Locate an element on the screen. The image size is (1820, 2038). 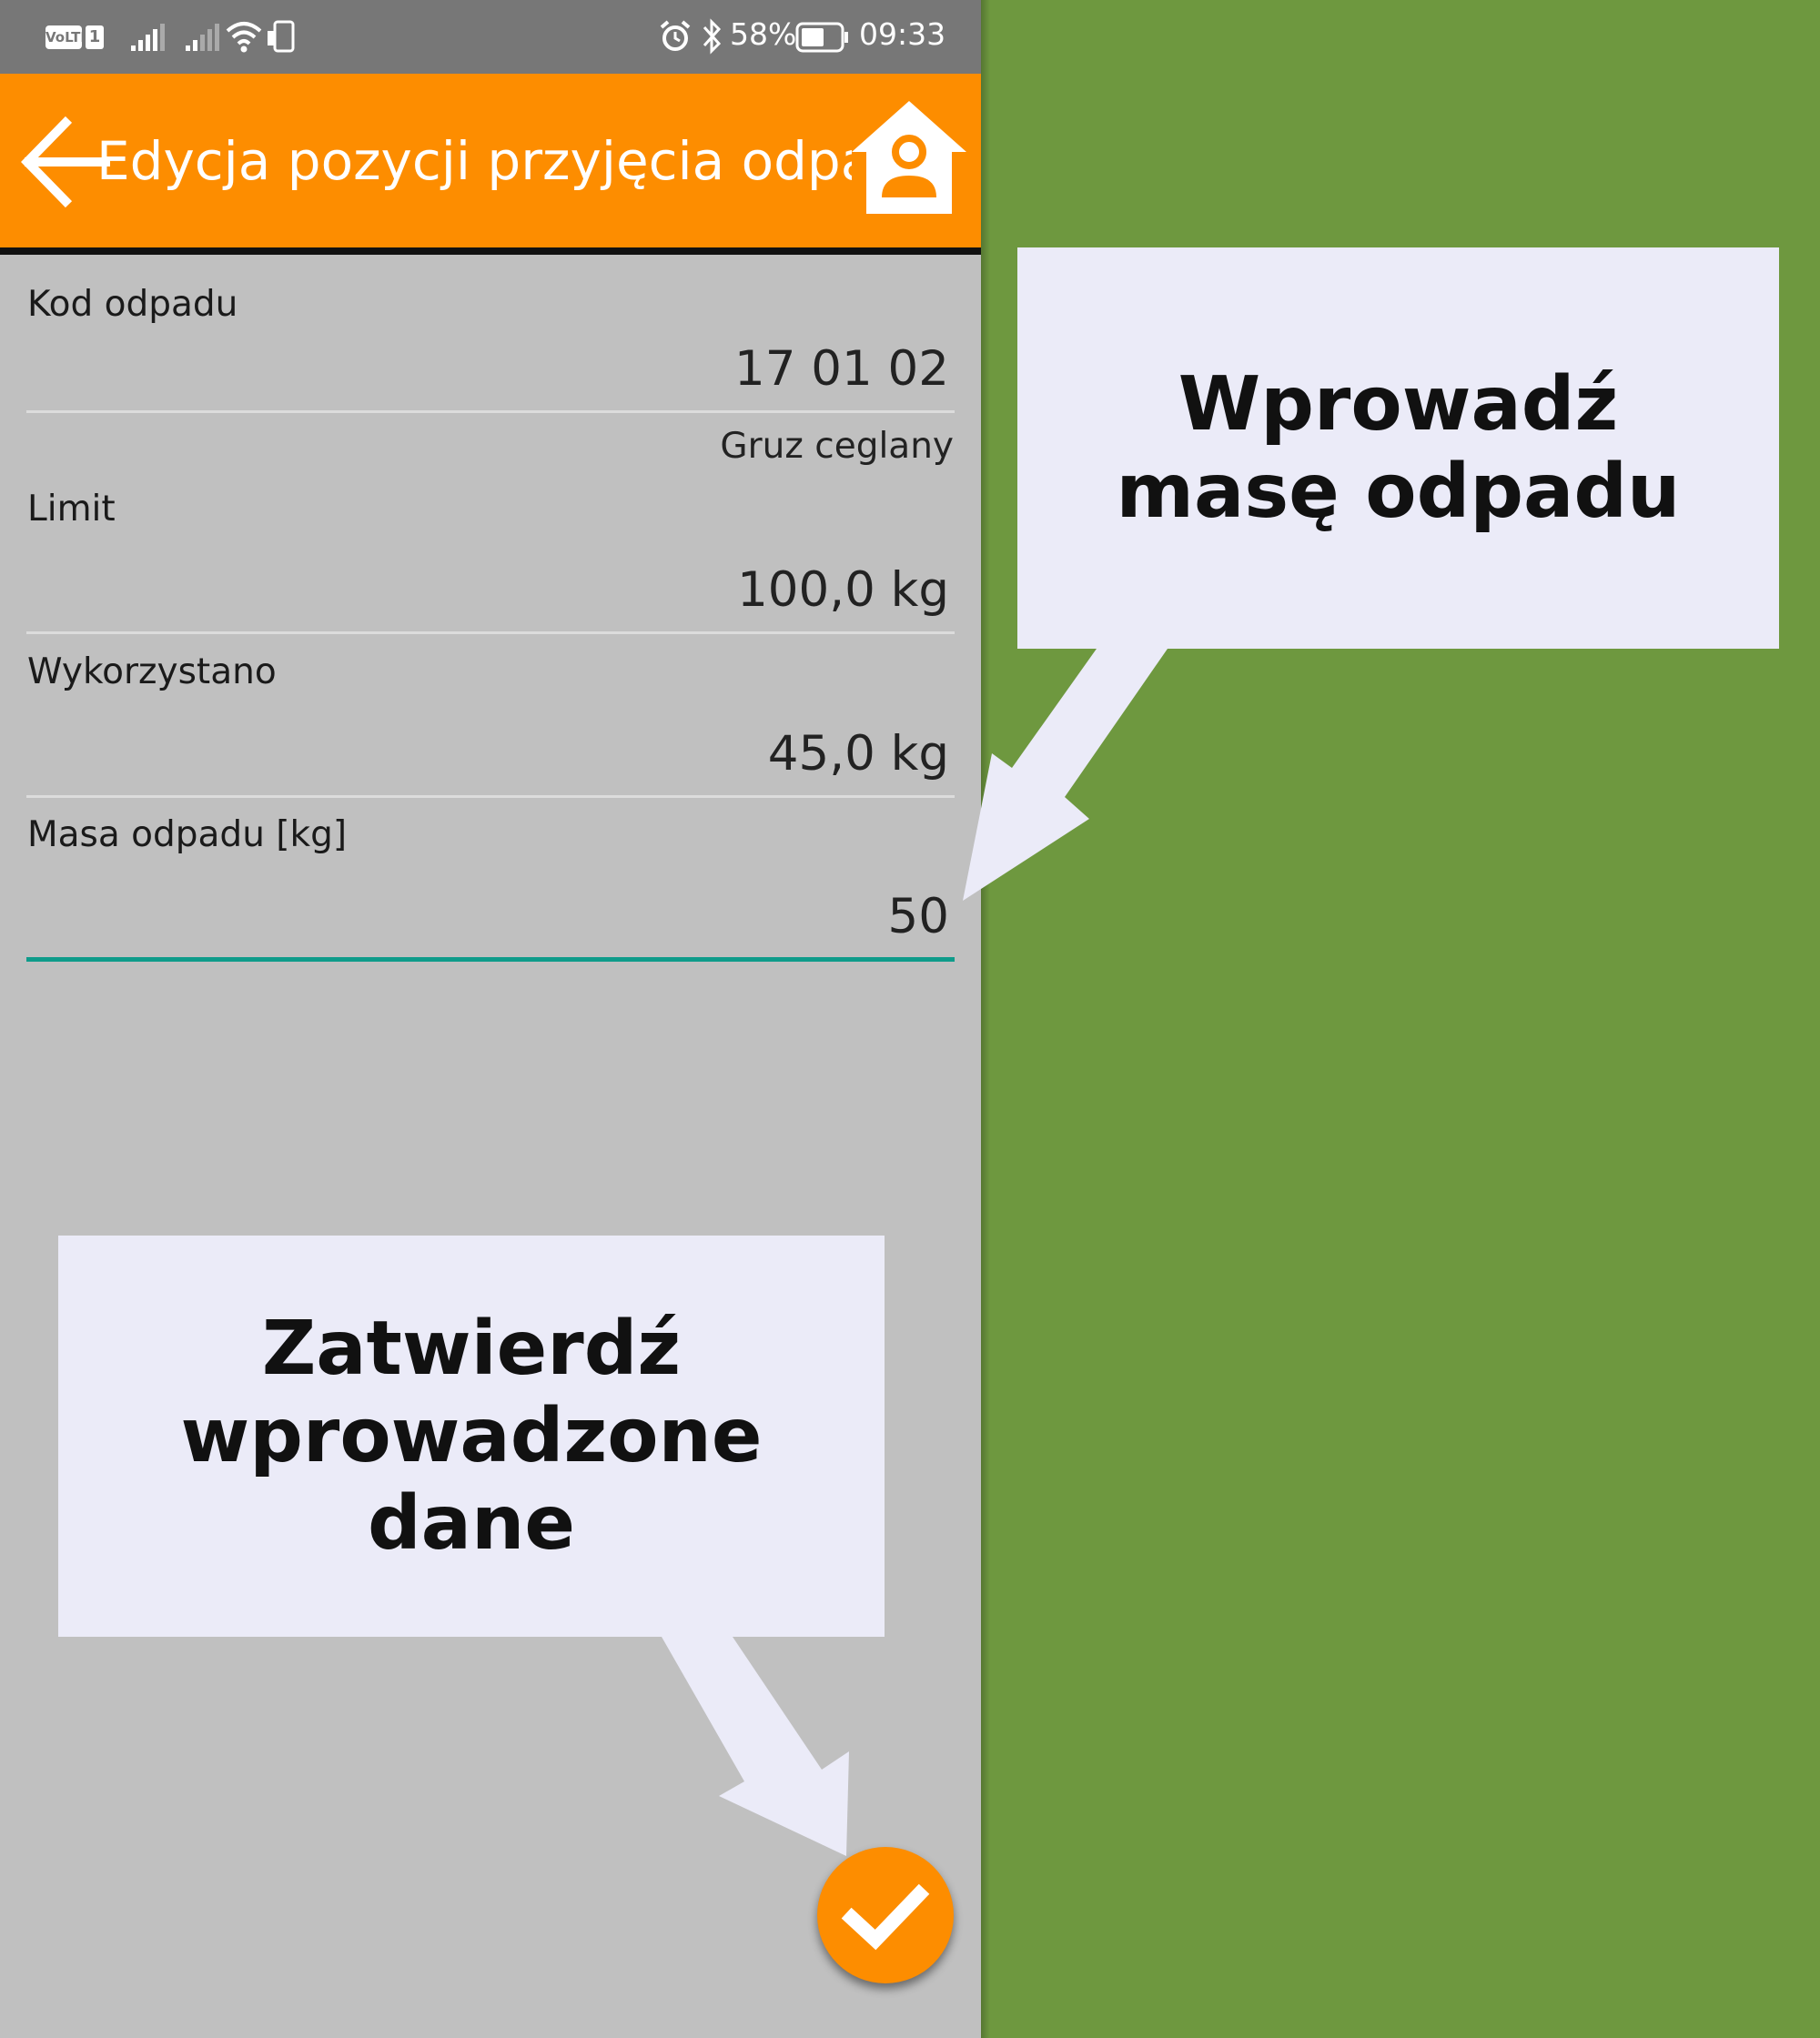
bluetooth-icon is located at coordinates (712, 36).